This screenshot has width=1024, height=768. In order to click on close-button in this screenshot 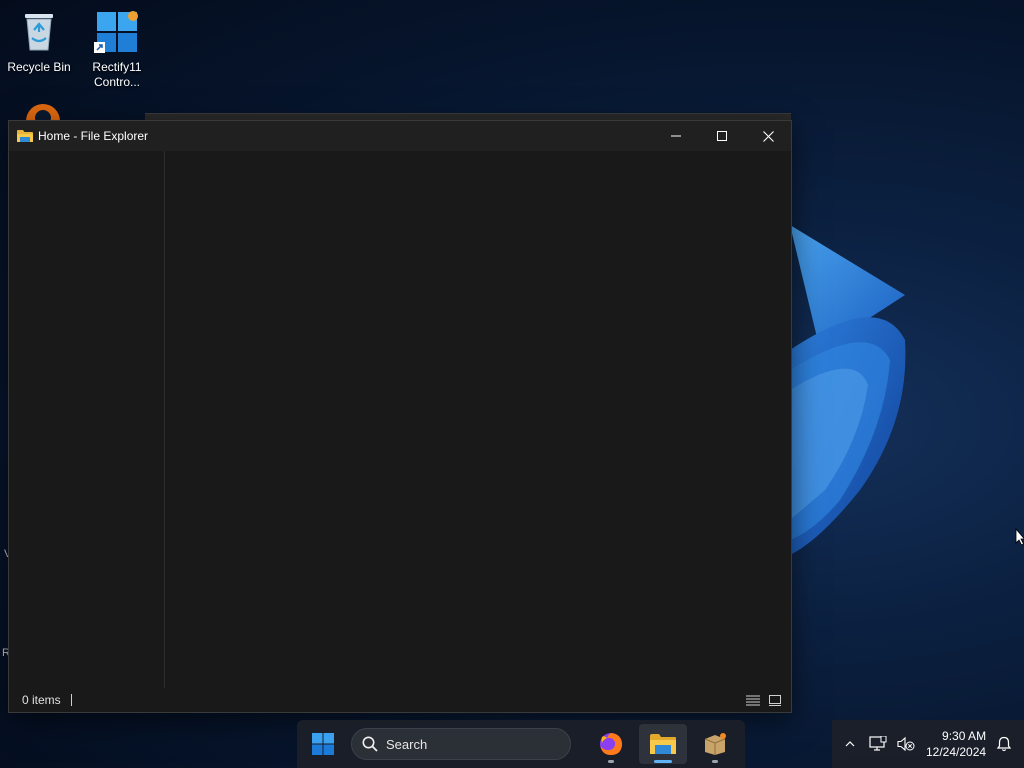, I will do `click(768, 136)`.